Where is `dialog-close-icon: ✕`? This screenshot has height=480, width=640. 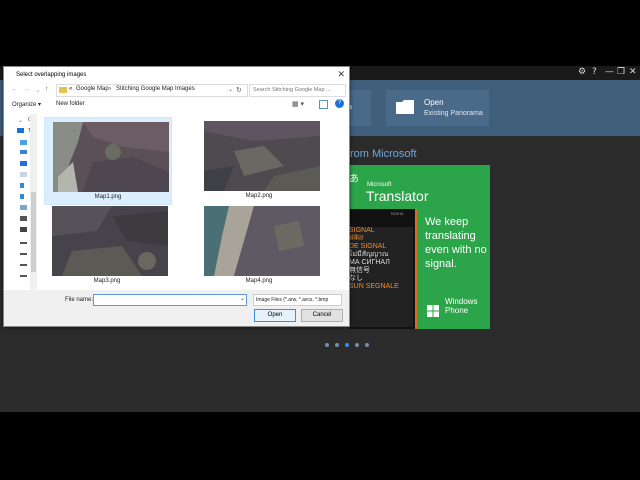
dialog-close-icon: ✕ is located at coordinates (341, 74).